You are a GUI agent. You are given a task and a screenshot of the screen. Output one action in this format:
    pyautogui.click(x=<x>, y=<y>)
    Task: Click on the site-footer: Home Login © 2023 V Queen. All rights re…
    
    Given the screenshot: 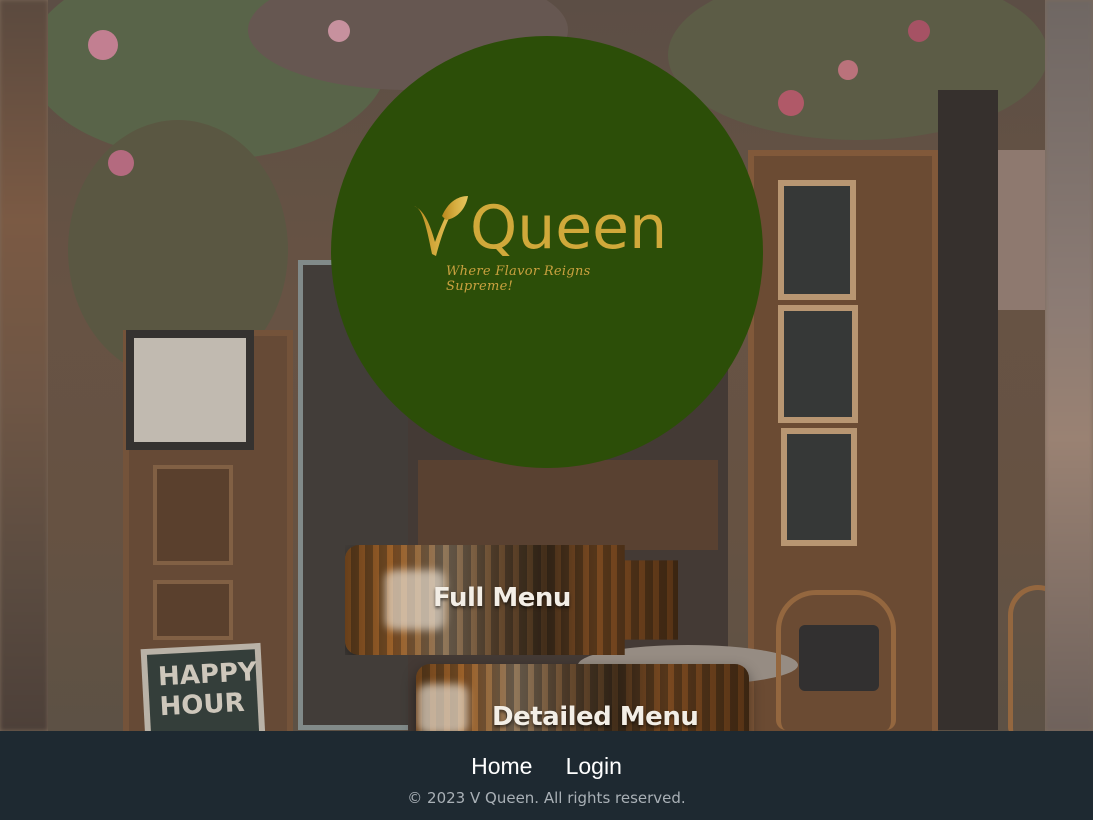 What is the action you would take?
    pyautogui.click(x=546, y=775)
    